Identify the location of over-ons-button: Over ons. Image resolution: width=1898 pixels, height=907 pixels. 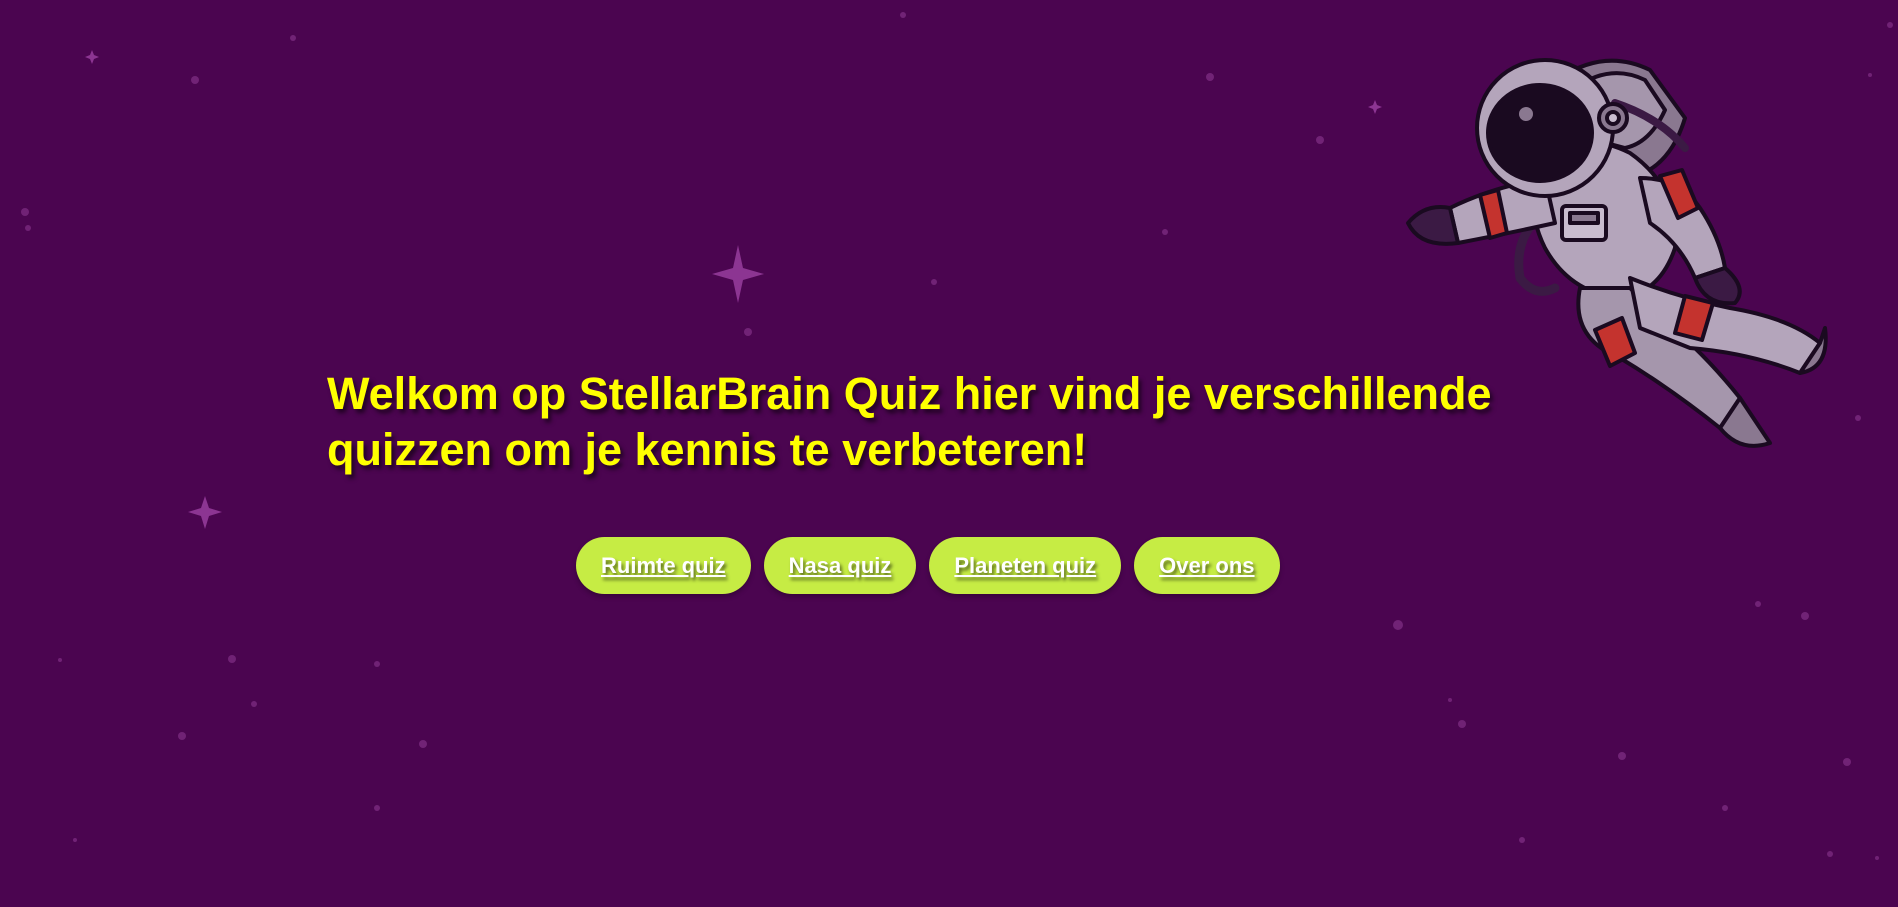
(1207, 565).